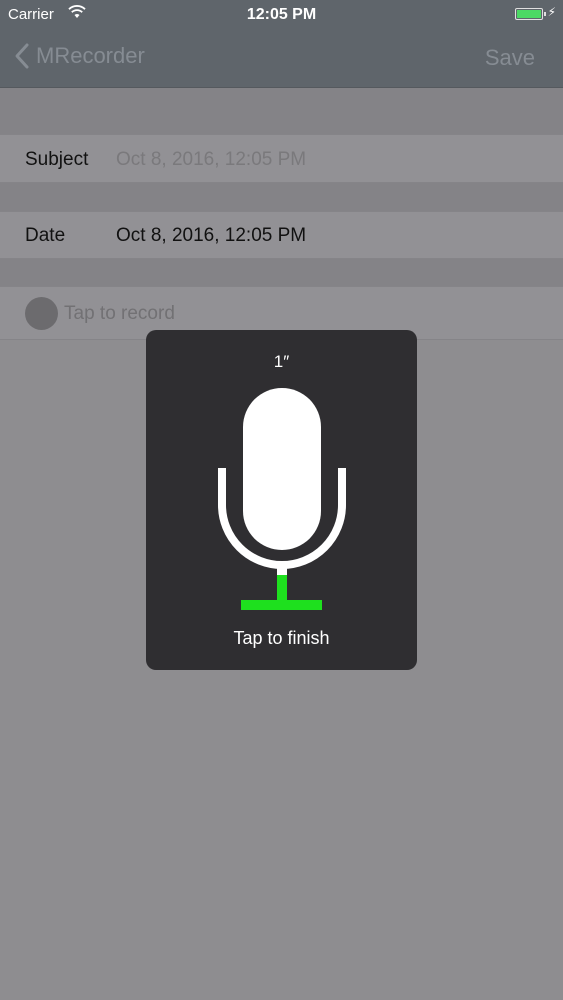 This screenshot has height=1000, width=563. What do you see at coordinates (211, 160) in the screenshot?
I see `subject-input: Oct 8, 2016, 12:05 PM` at bounding box center [211, 160].